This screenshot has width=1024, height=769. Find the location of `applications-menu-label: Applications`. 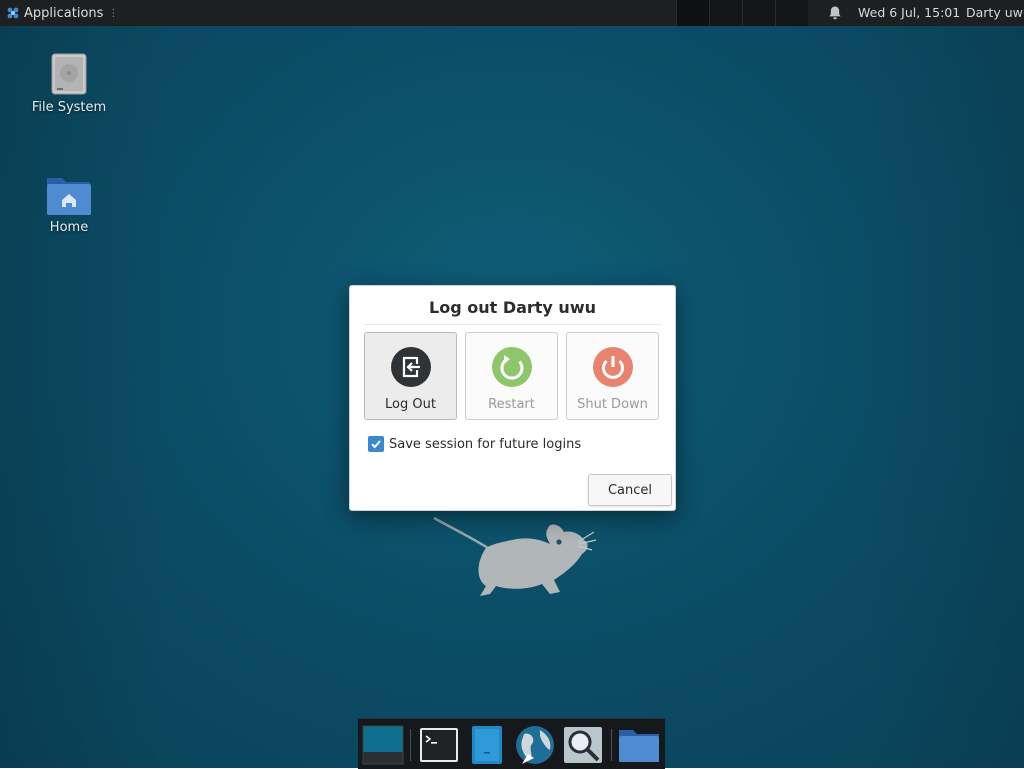

applications-menu-label: Applications is located at coordinates (64, 13).